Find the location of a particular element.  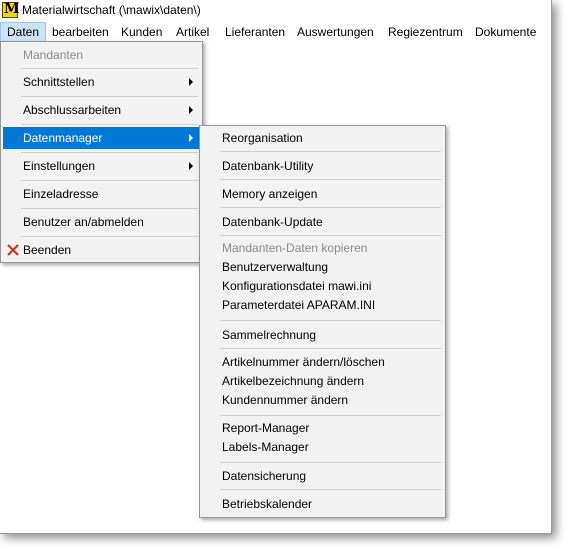

menu-item-artikelnummer-aendern: Artikelnummer ändern/löschen is located at coordinates (322, 362).